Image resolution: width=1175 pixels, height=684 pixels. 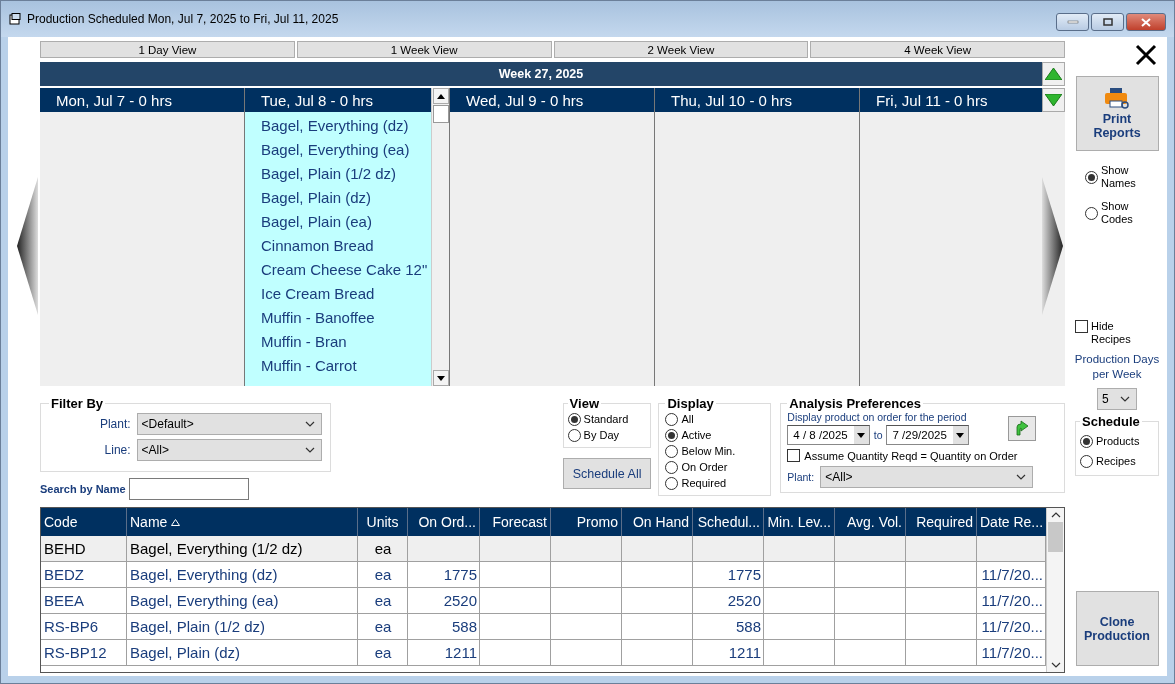 I want to click on product-item: Muffin - Banoffee, so click(x=338, y=318).